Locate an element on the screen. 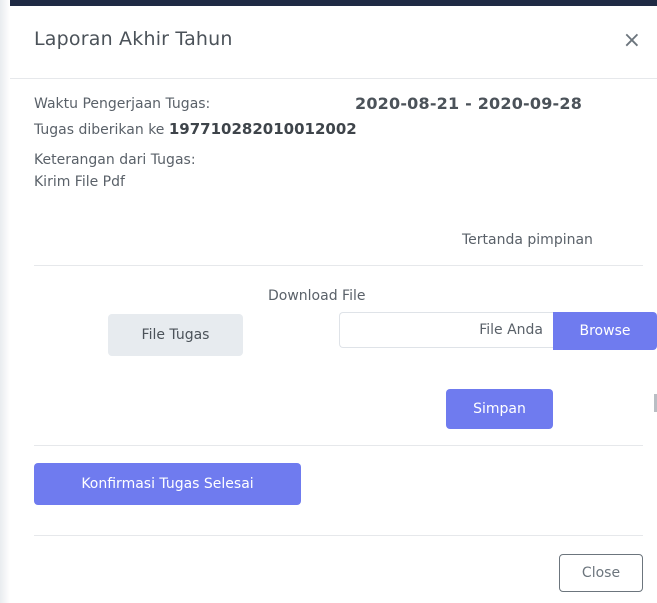 The image size is (657, 603). file-input: File Anda is located at coordinates (446, 330).